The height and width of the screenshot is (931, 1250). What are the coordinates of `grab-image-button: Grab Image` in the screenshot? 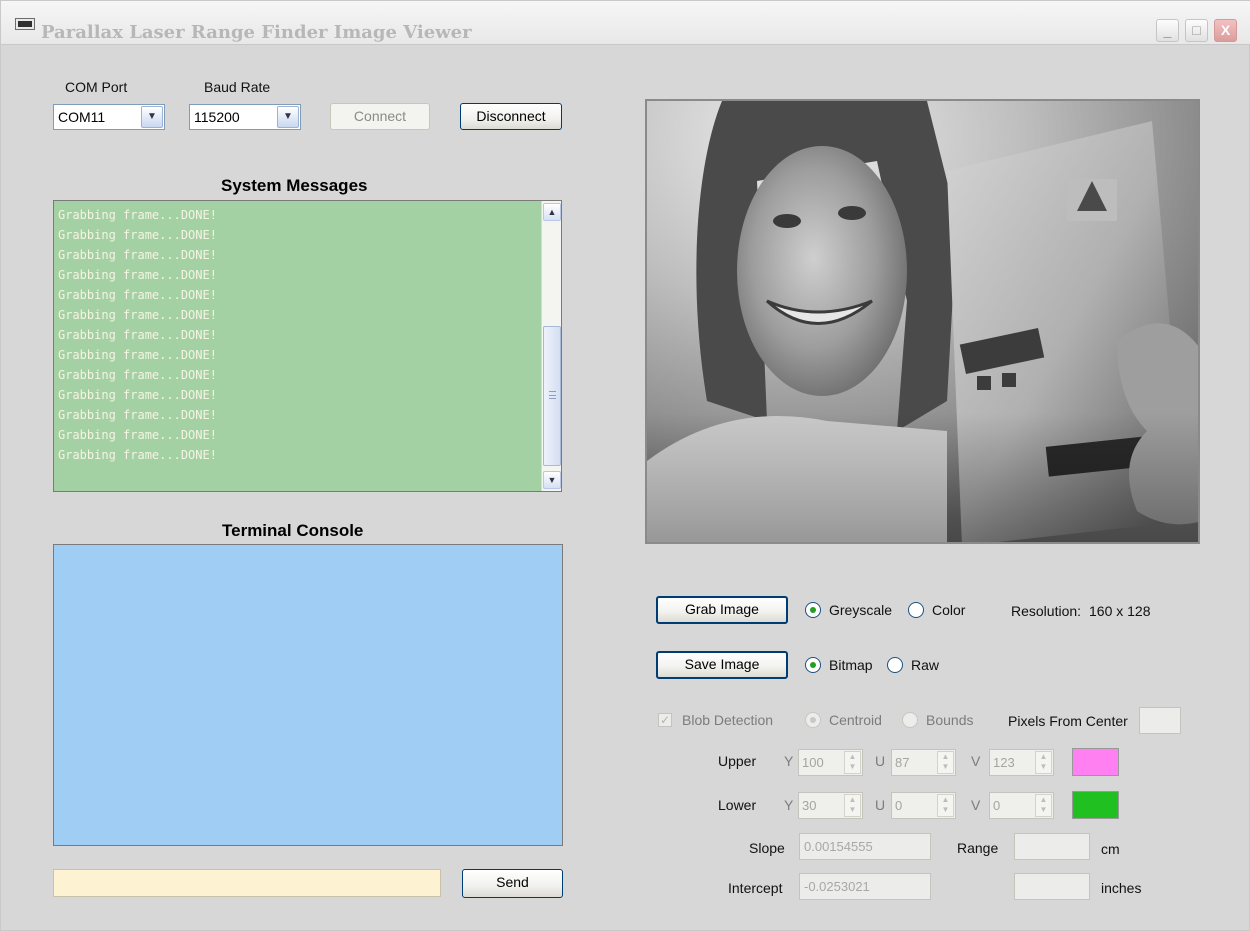 It's located at (722, 610).